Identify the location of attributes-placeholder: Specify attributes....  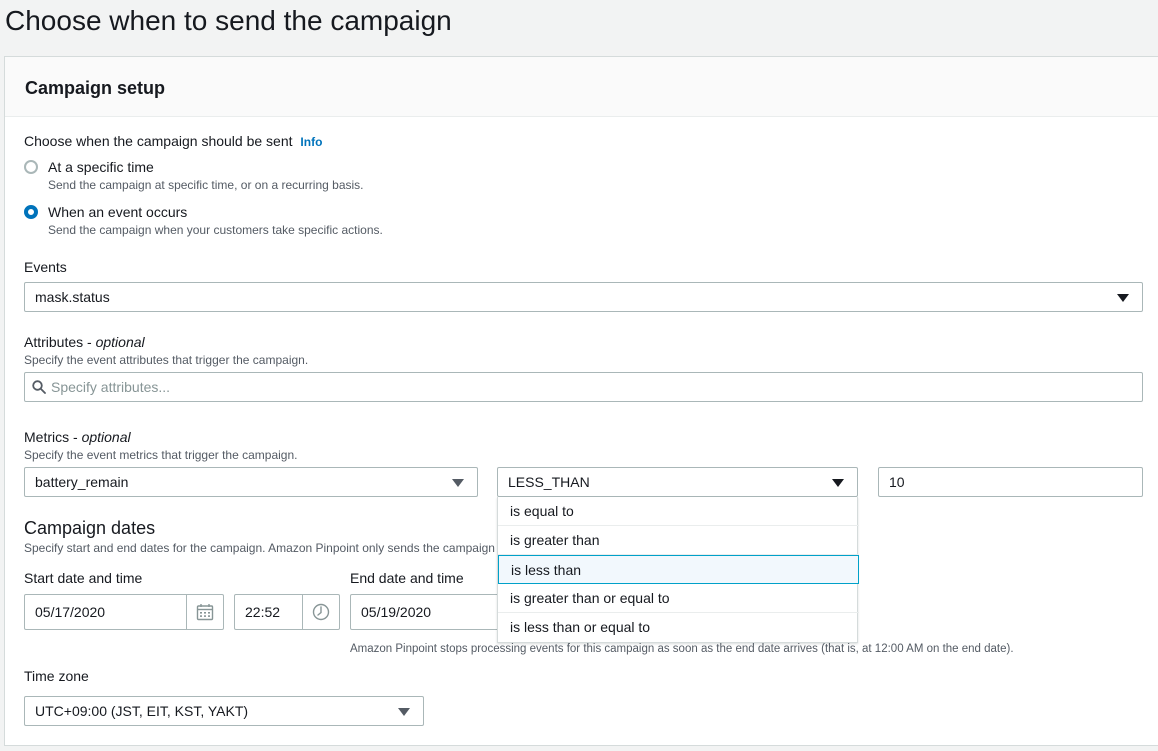
(111, 387).